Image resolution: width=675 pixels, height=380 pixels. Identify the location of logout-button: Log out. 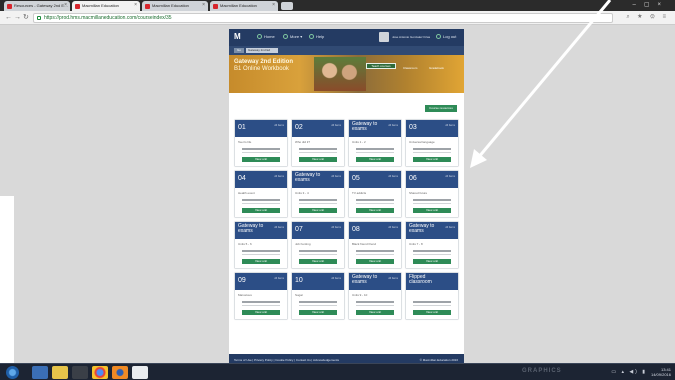
(446, 36).